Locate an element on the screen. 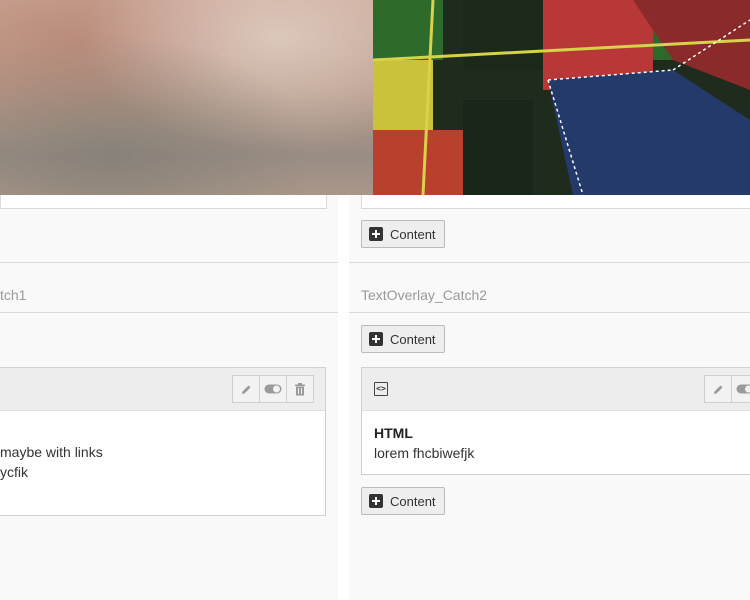 The width and height of the screenshot is (750, 600). content-element-body: HTML lorem fhcbiwefjk is located at coordinates (556, 443).